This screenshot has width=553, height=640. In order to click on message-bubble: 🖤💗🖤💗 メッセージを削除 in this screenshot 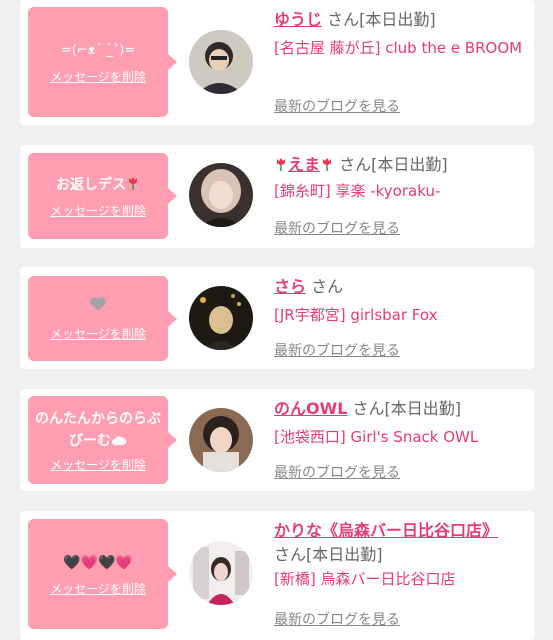, I will do `click(102, 574)`.